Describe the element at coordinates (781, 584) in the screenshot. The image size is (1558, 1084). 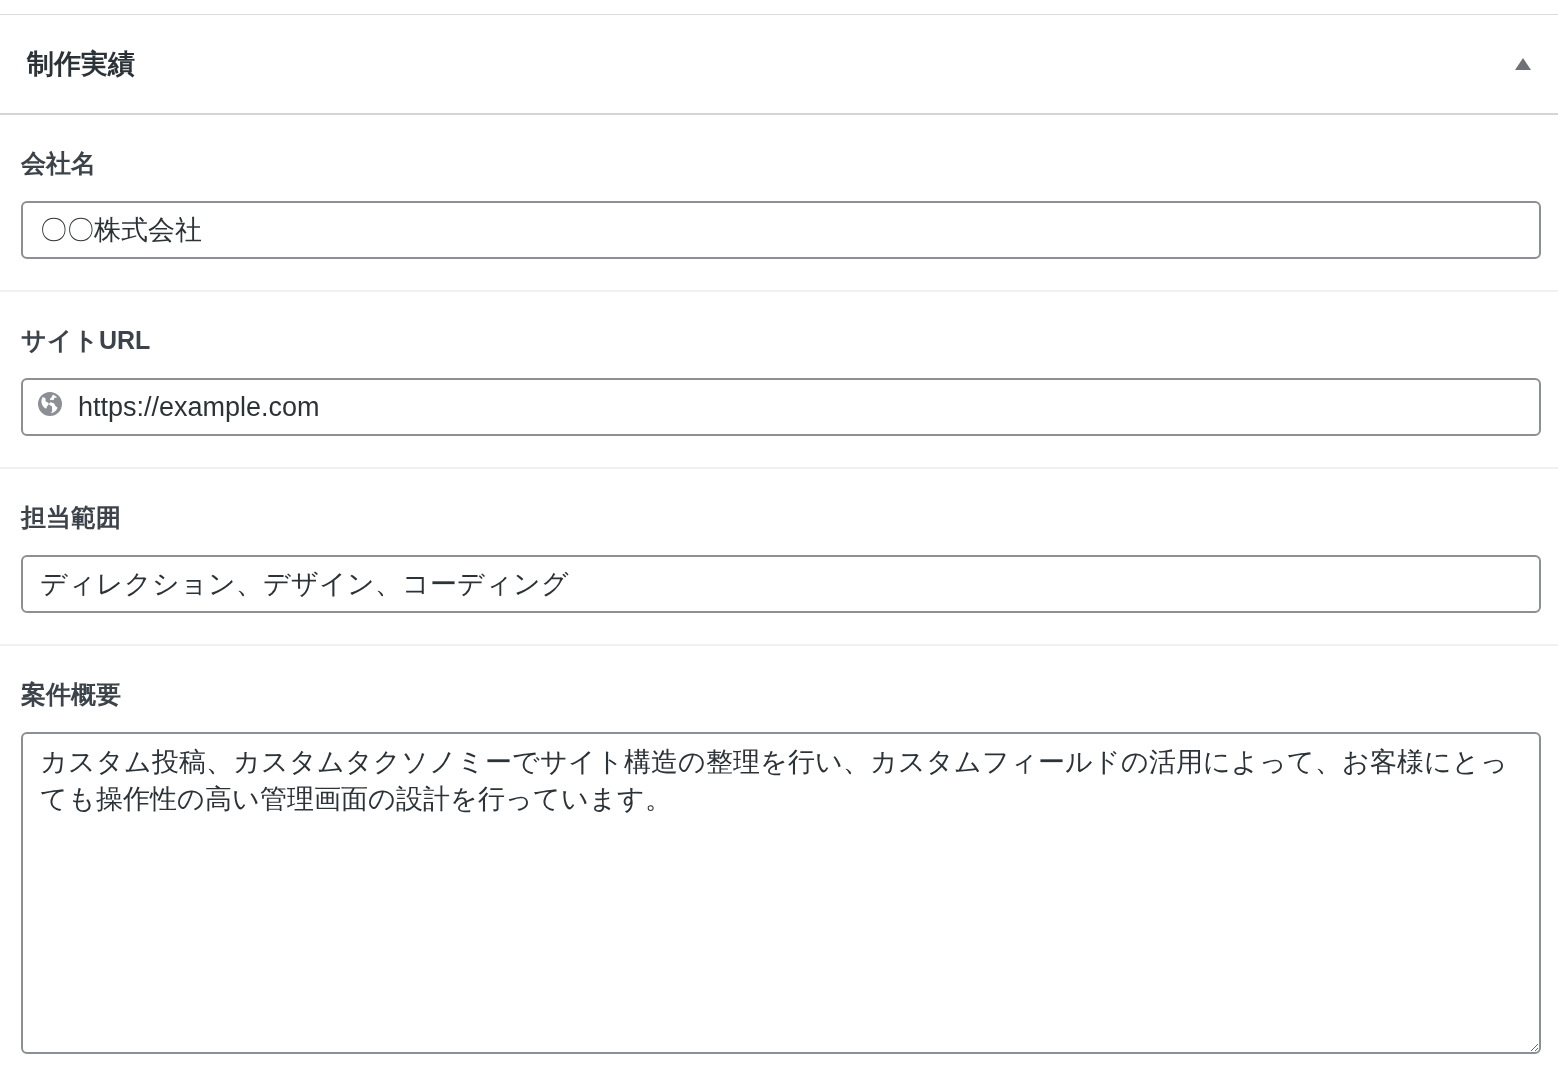
I see `text-field: ディレクション、デザイン、コーディング` at that location.